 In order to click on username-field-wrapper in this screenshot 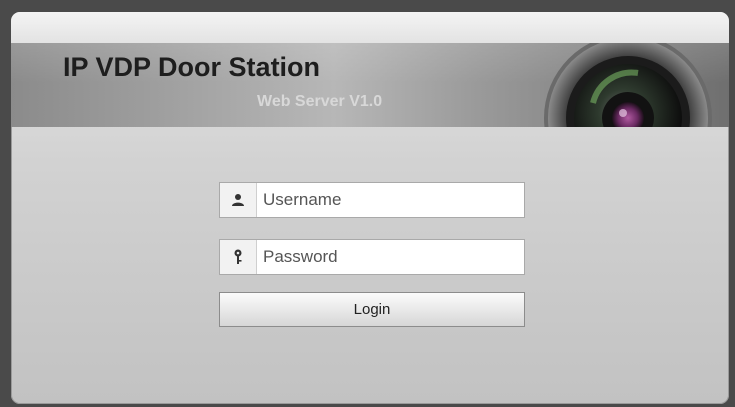, I will do `click(372, 200)`.